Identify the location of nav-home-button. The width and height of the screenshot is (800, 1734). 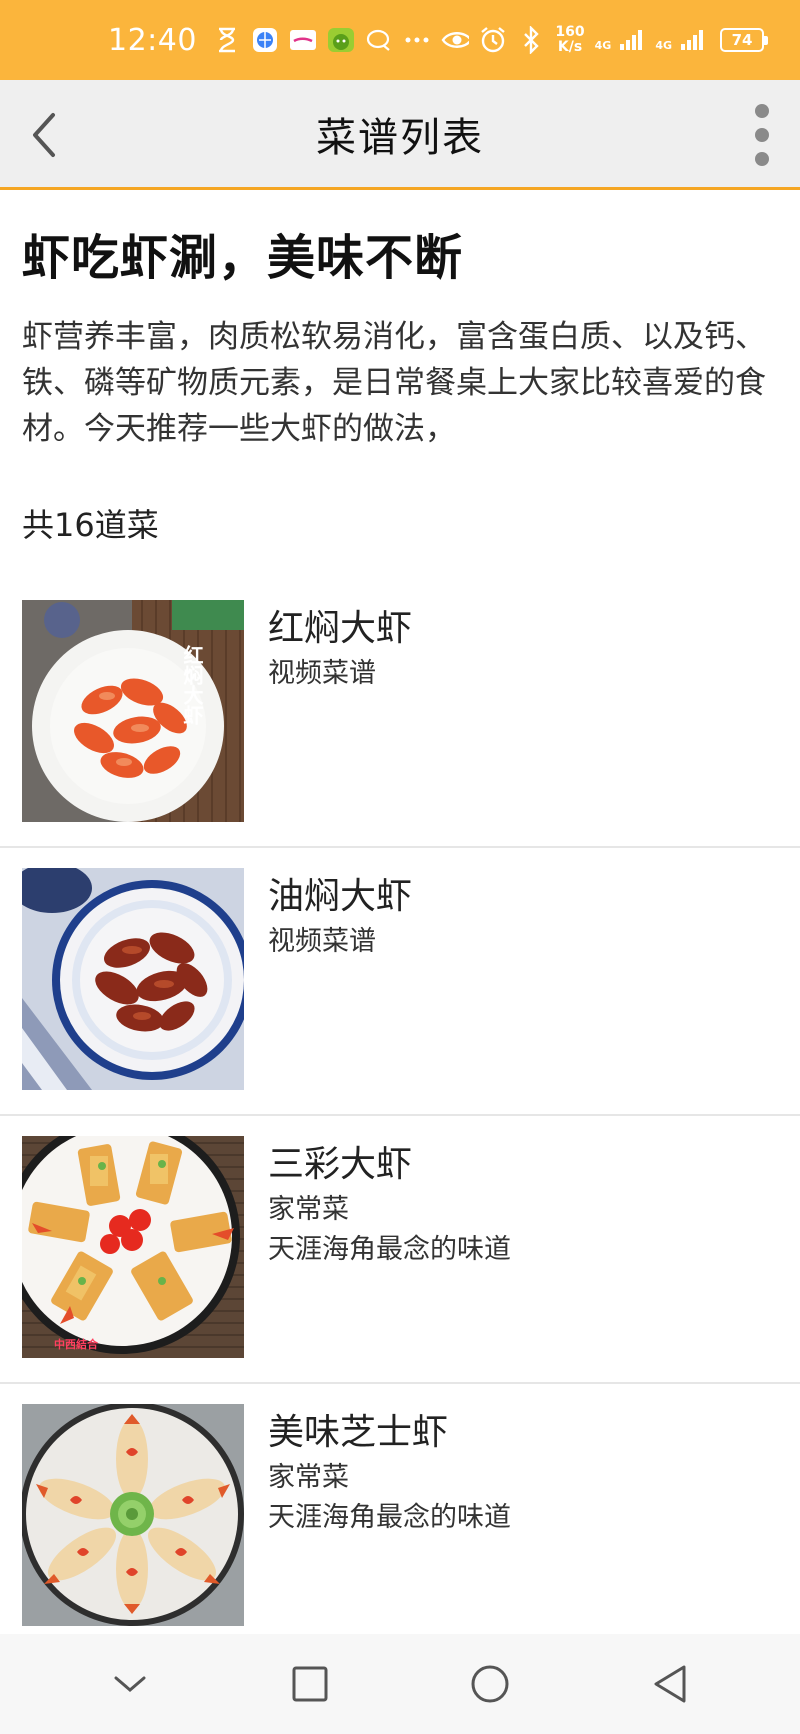
(490, 1684).